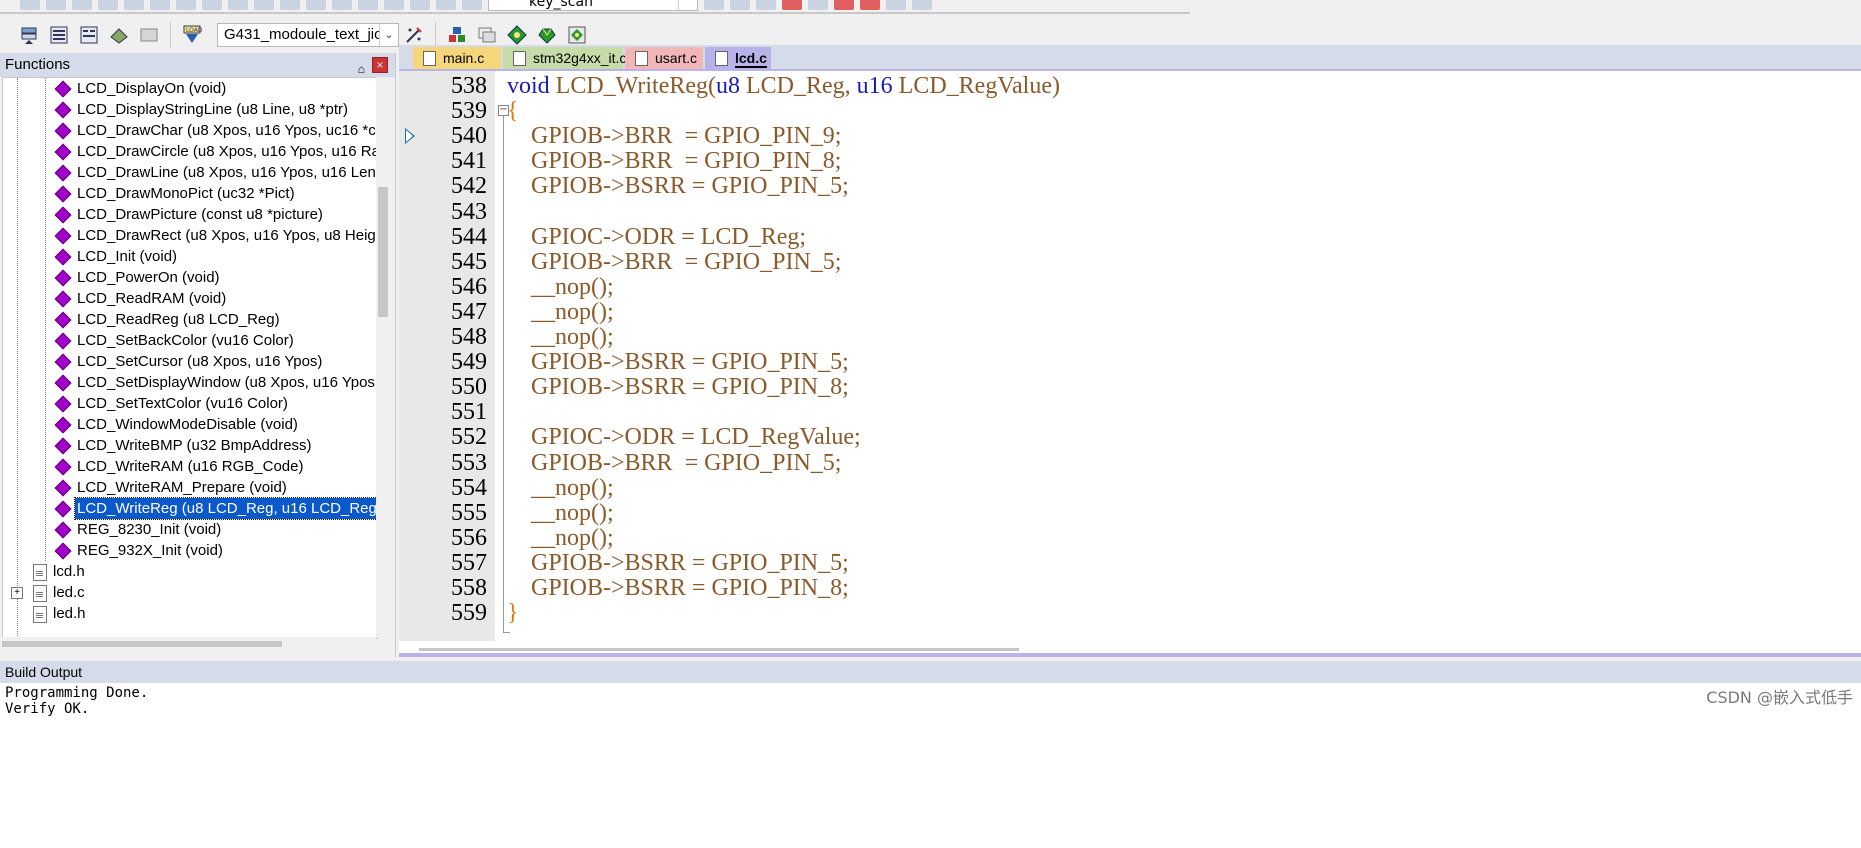  What do you see at coordinates (311, 34) in the screenshot?
I see `target-select-value: G431_modoule_text_jichu` at bounding box center [311, 34].